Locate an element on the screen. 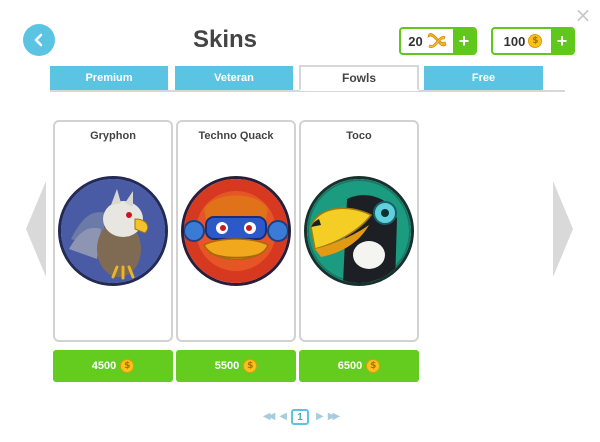  category-tabs: Premium Veteran Fowls Free is located at coordinates (307, 78).